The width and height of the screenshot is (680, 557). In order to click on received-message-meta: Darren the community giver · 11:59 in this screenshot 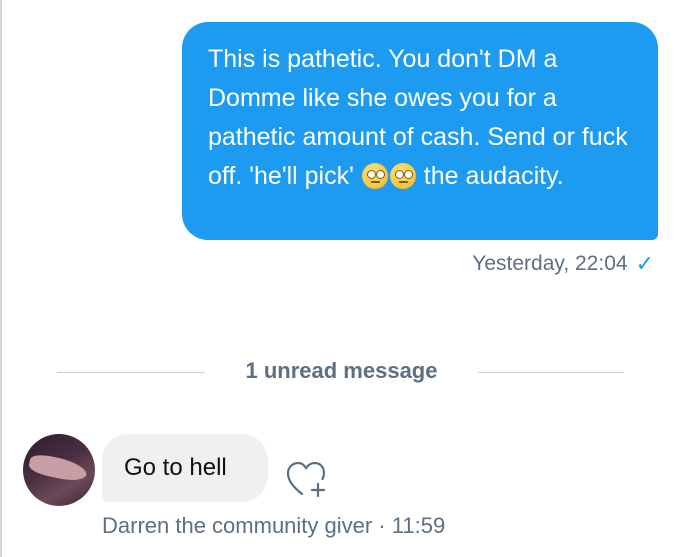, I will do `click(273, 526)`.